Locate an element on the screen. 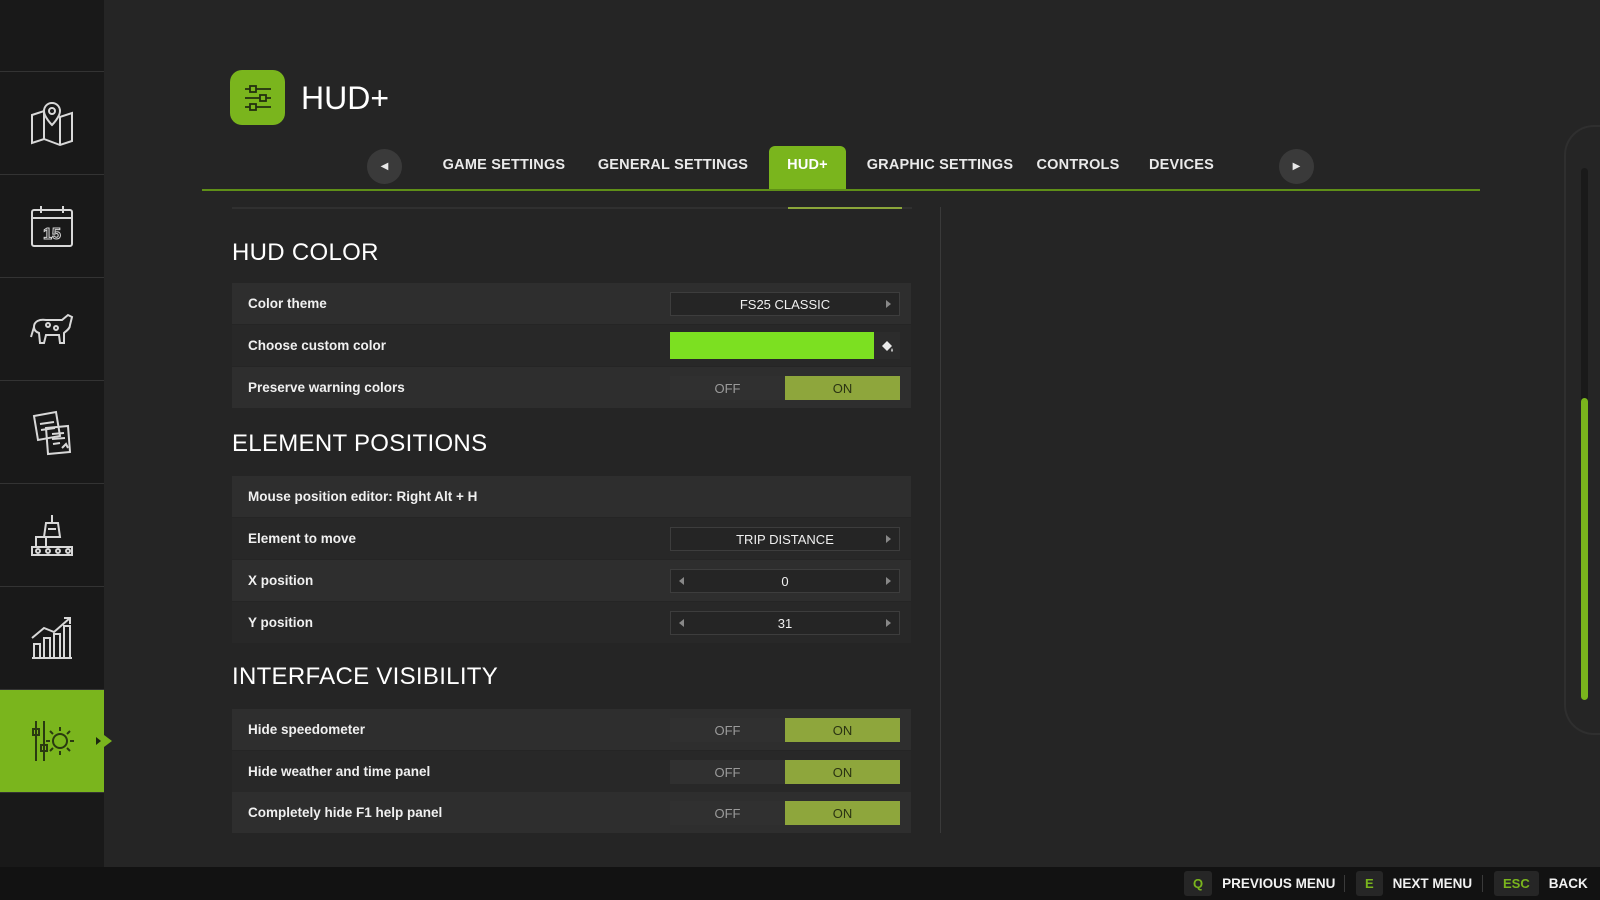 This screenshot has height=900, width=1600. element-to-move-selector: TRIP DISTANCE is located at coordinates (785, 539).